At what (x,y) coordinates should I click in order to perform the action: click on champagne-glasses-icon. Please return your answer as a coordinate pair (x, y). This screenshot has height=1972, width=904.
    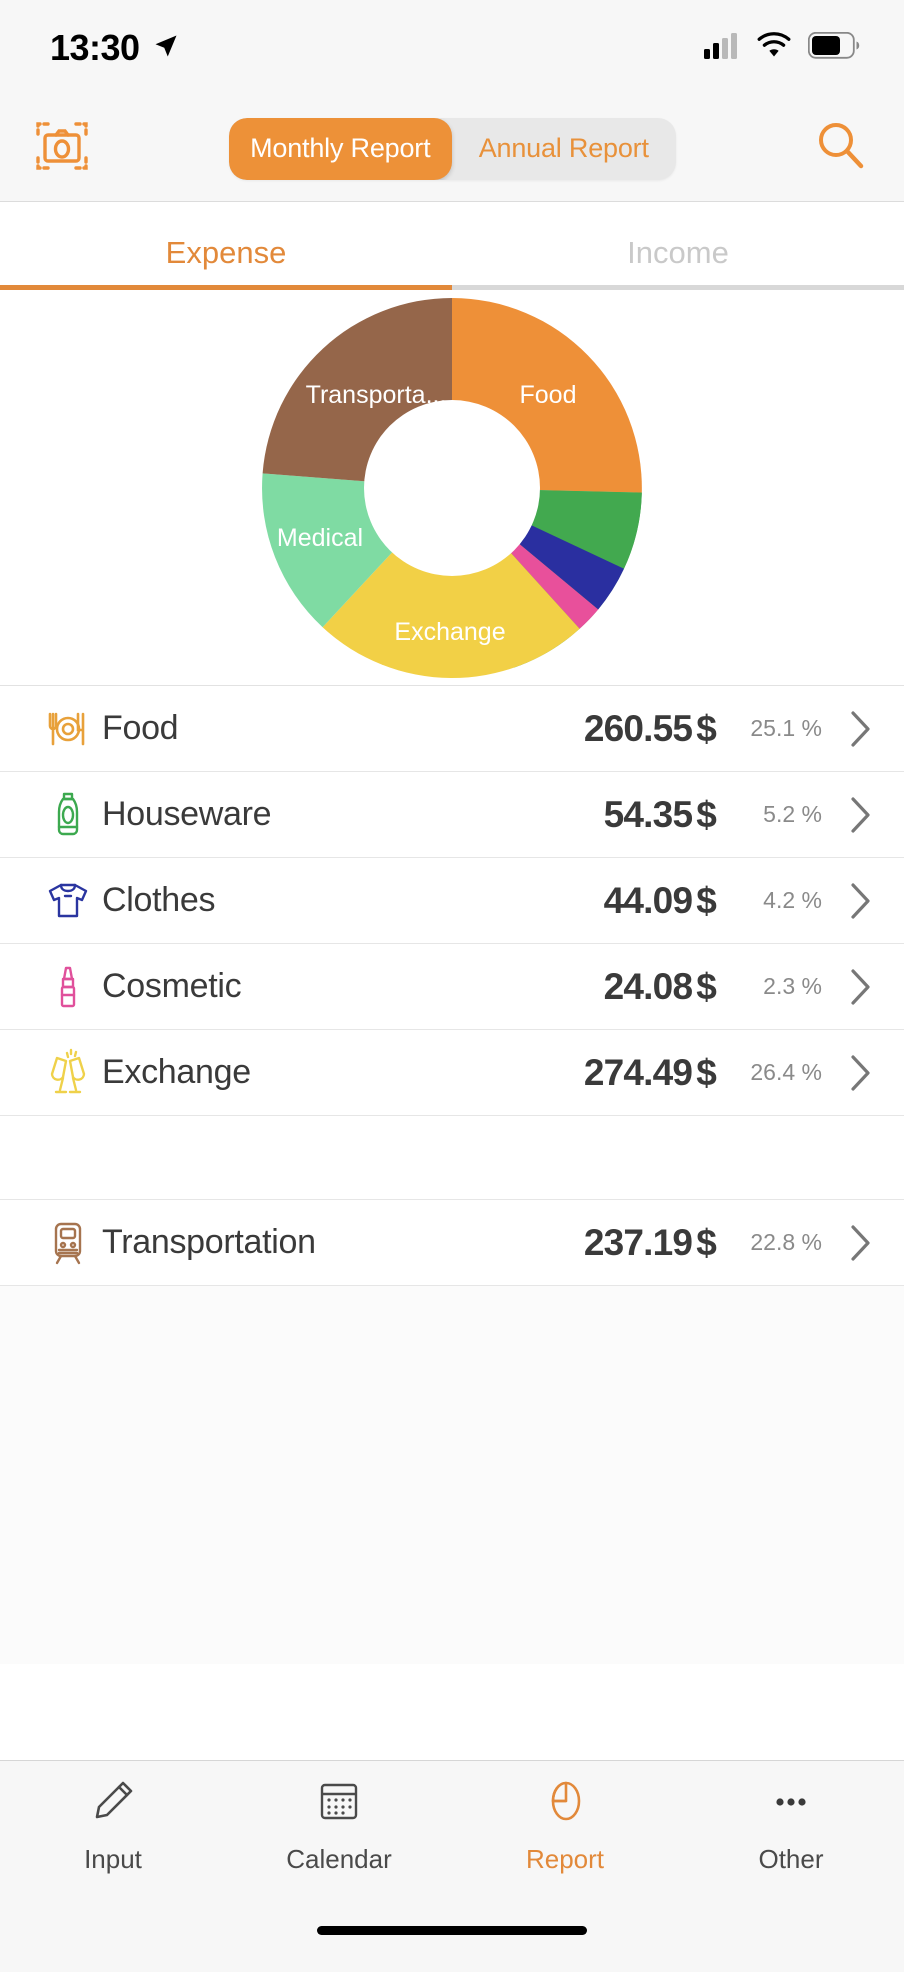
    Looking at the image, I should click on (68, 1073).